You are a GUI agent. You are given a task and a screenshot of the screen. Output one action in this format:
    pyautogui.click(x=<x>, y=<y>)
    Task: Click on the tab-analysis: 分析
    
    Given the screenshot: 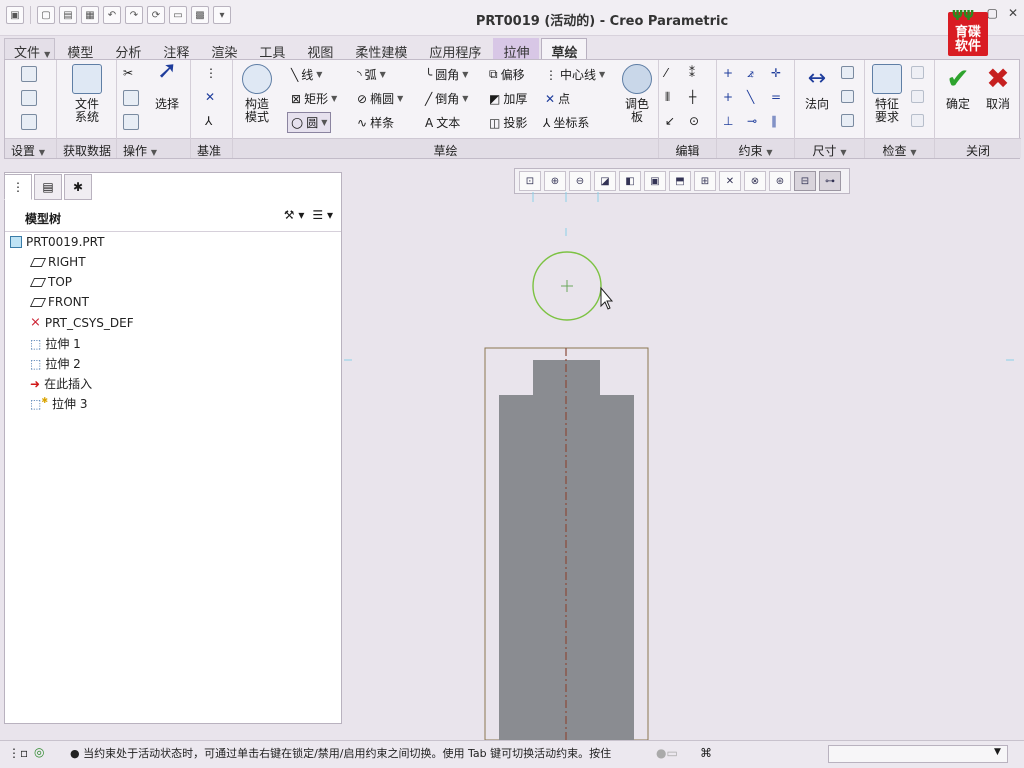 What is the action you would take?
    pyautogui.click(x=128, y=49)
    